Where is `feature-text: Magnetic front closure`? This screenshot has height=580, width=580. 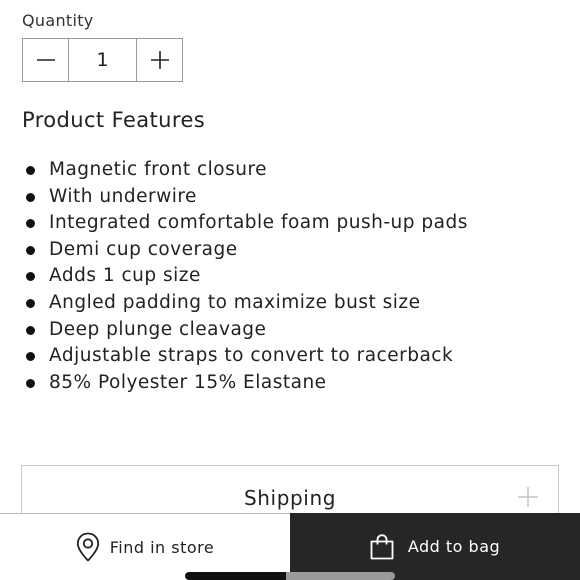
feature-text: Magnetic front closure is located at coordinates (158, 169).